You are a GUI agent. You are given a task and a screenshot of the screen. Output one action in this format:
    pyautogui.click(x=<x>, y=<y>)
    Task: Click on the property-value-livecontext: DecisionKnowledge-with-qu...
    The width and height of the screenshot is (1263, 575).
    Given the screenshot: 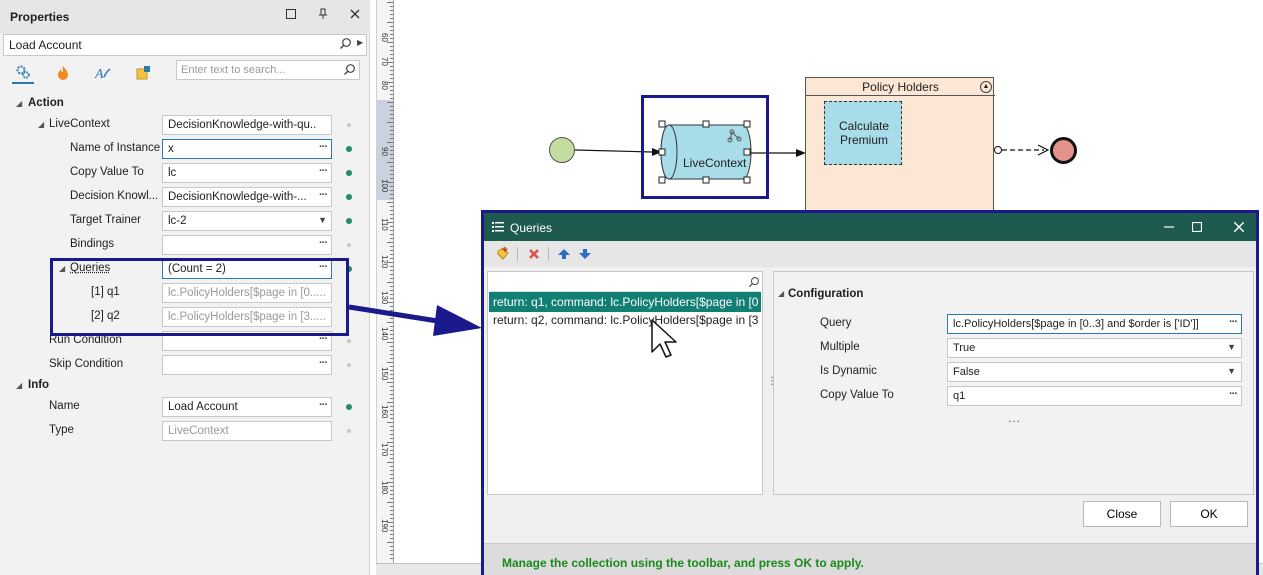 What is the action you would take?
    pyautogui.click(x=247, y=125)
    